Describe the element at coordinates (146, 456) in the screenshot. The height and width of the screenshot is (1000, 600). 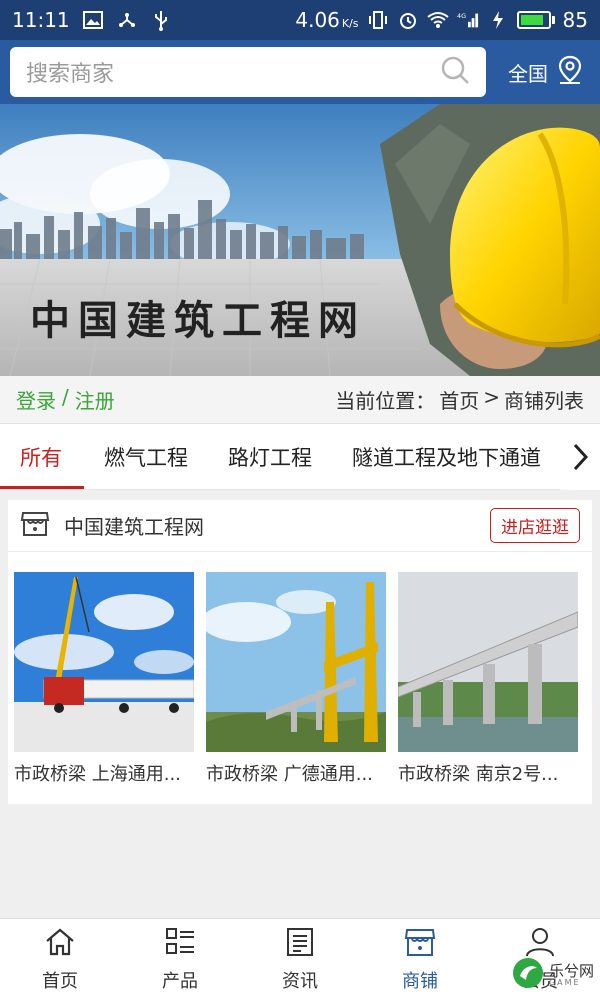
I see `tab-gas-engineering: 燃气工程` at that location.